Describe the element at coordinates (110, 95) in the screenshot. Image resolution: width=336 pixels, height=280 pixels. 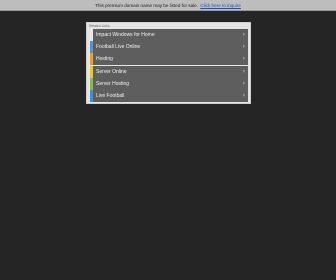
I see `link-label: Live Football` at that location.